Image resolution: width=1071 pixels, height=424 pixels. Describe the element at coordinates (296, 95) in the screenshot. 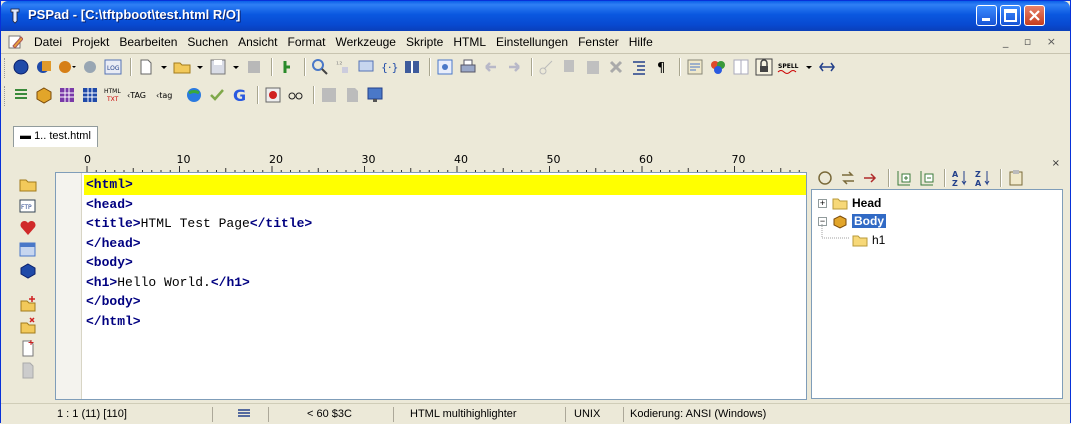

I see `glasses-icon` at that location.